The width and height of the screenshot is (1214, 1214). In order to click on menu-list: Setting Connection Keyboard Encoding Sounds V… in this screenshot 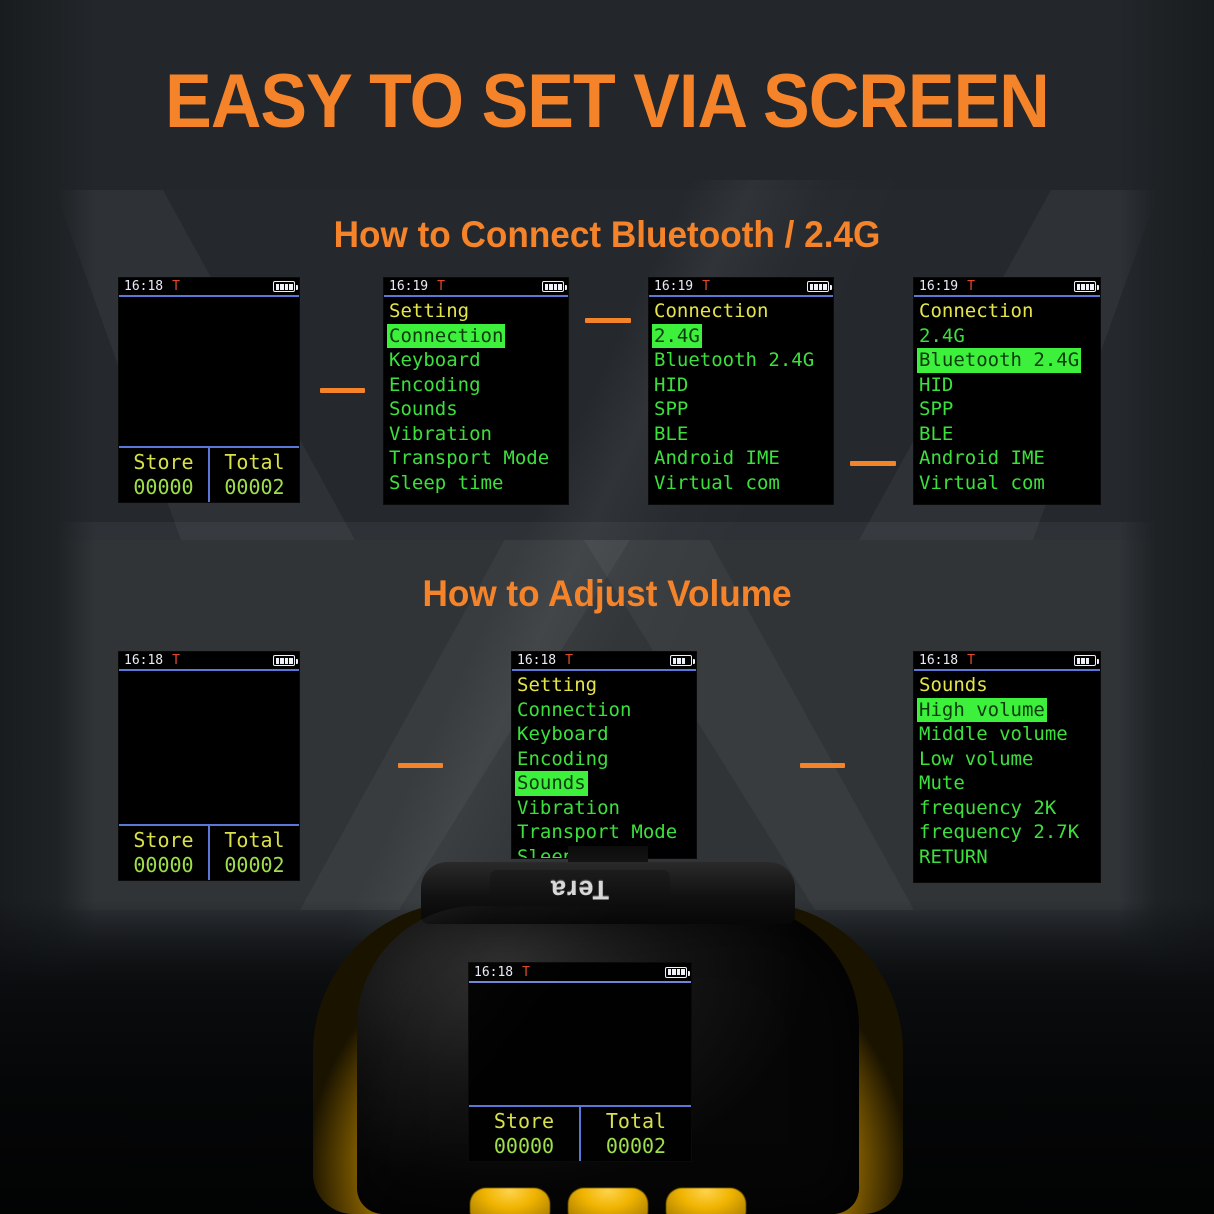, I will do `click(476, 396)`.